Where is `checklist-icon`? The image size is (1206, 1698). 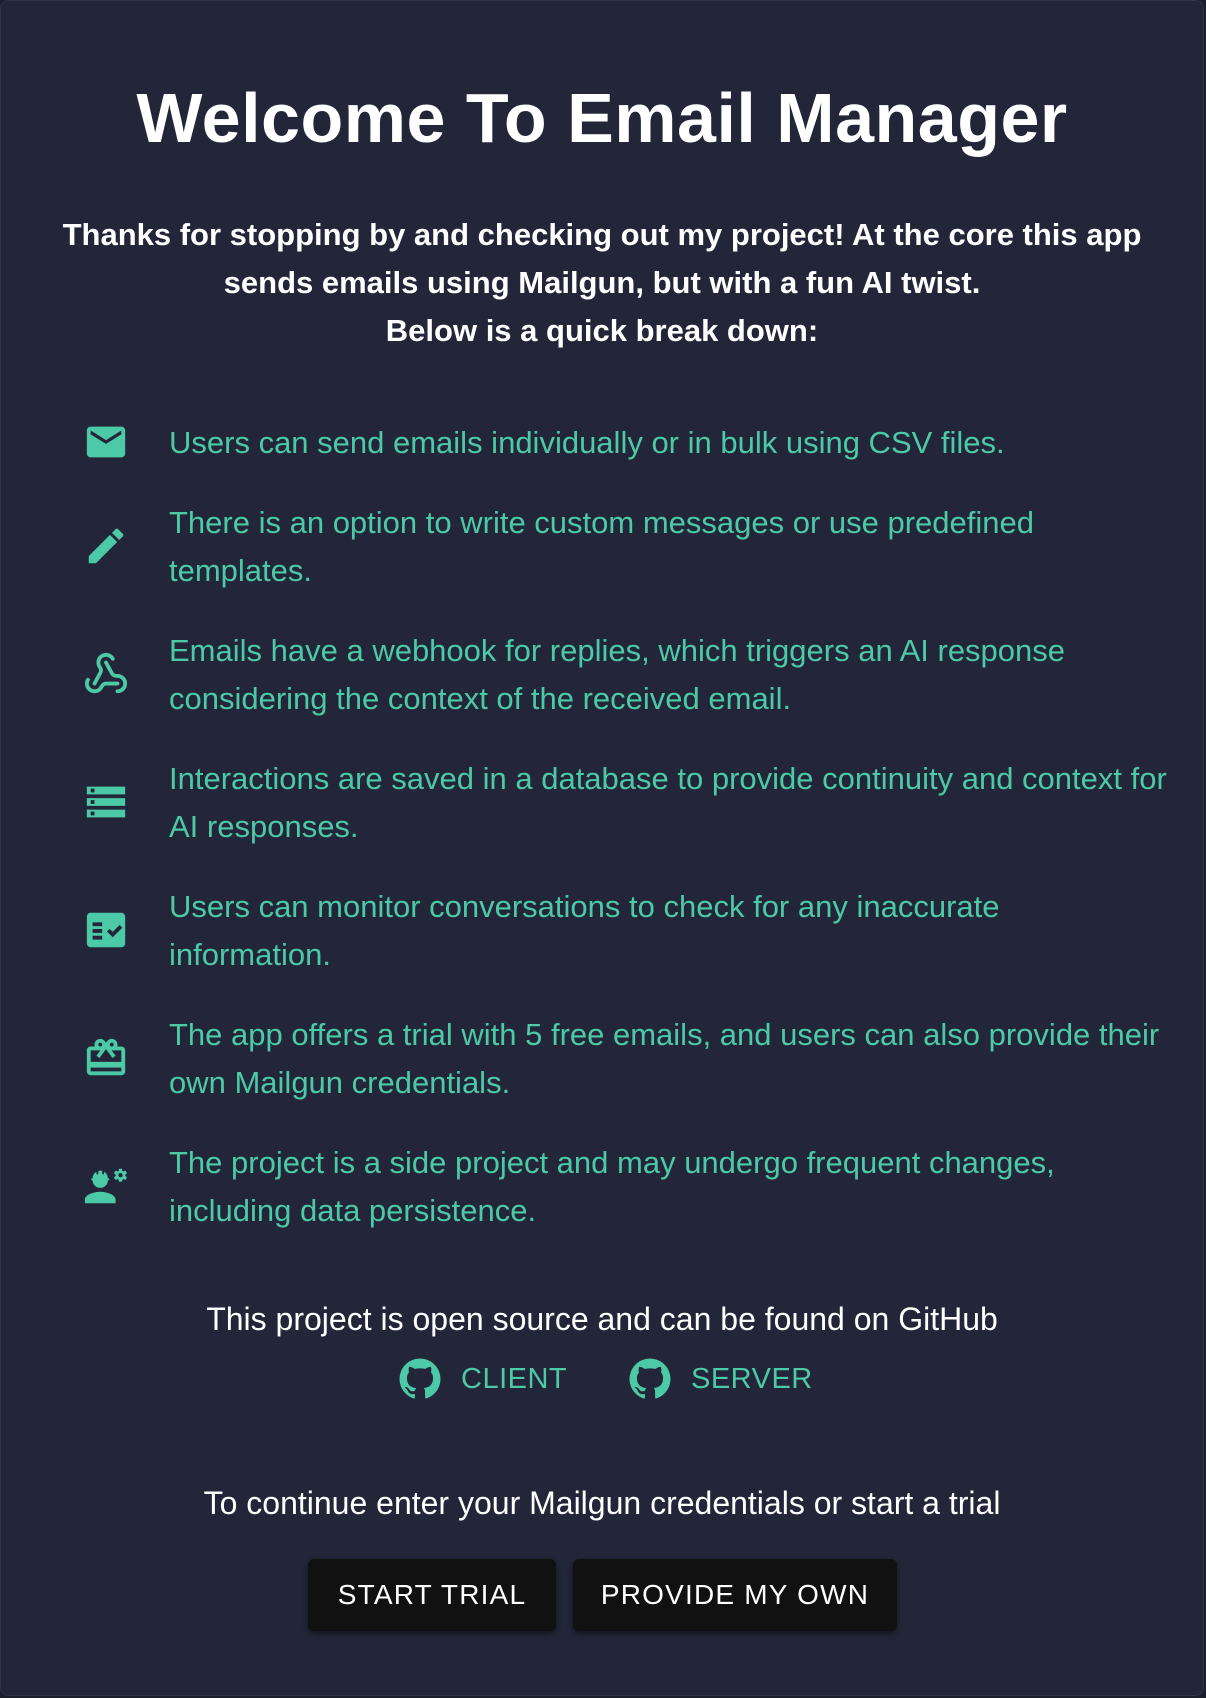
checklist-icon is located at coordinates (106, 930).